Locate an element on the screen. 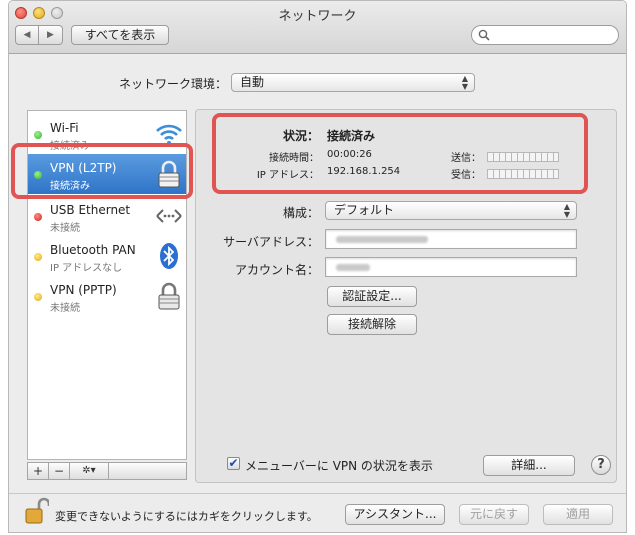 The height and width of the screenshot is (535, 635). service-name: USB Ethernet is located at coordinates (90, 210).